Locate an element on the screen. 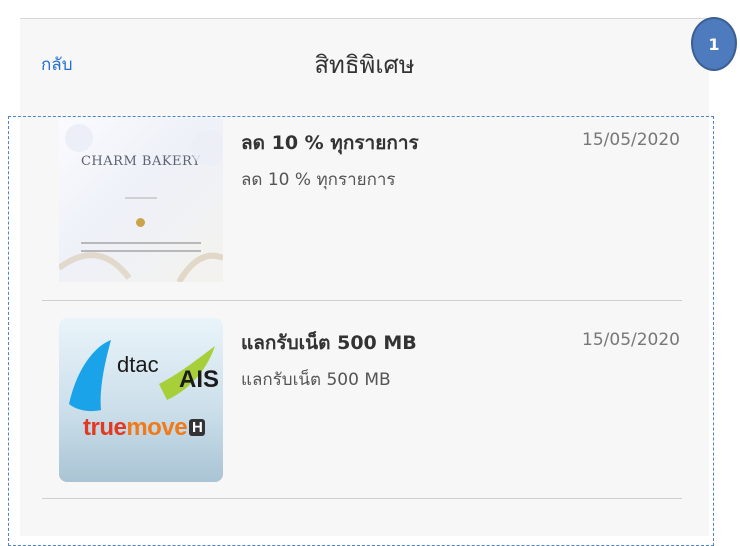 Image resolution: width=740 pixels, height=546 pixels. ais-label: AIS is located at coordinates (199, 379).